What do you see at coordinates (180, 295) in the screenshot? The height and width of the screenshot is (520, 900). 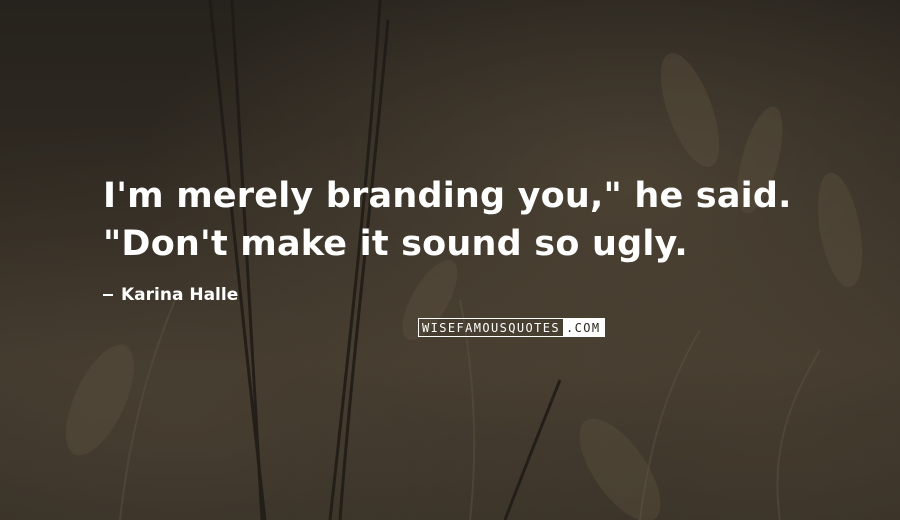 I see `author-name: Karina Halle` at bounding box center [180, 295].